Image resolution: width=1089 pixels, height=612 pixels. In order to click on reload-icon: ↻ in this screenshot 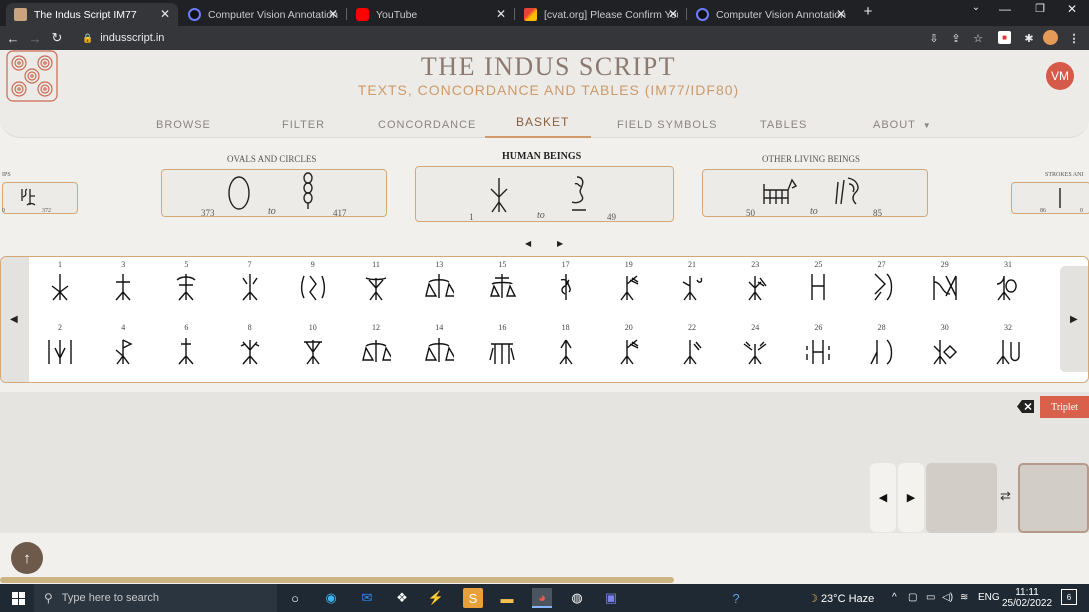, I will do `click(57, 38)`.